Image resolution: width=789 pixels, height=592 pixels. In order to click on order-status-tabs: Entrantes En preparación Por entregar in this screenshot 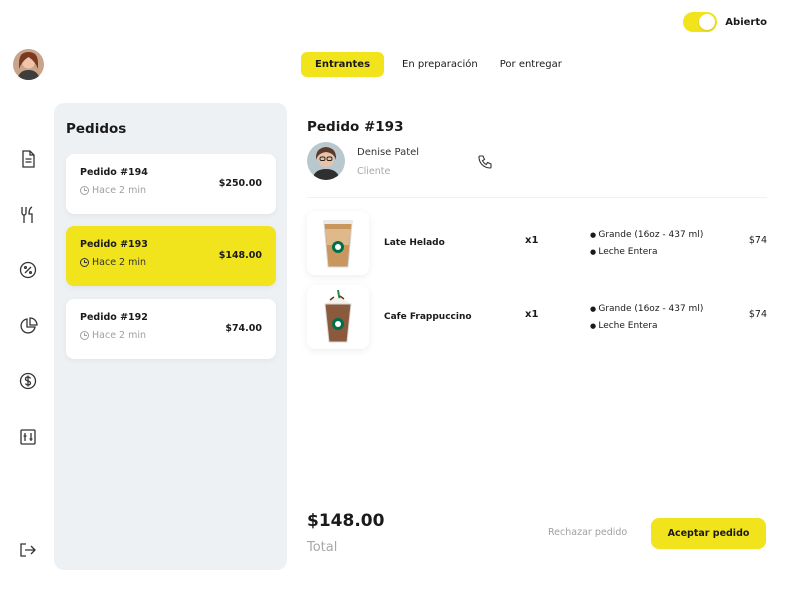, I will do `click(438, 64)`.